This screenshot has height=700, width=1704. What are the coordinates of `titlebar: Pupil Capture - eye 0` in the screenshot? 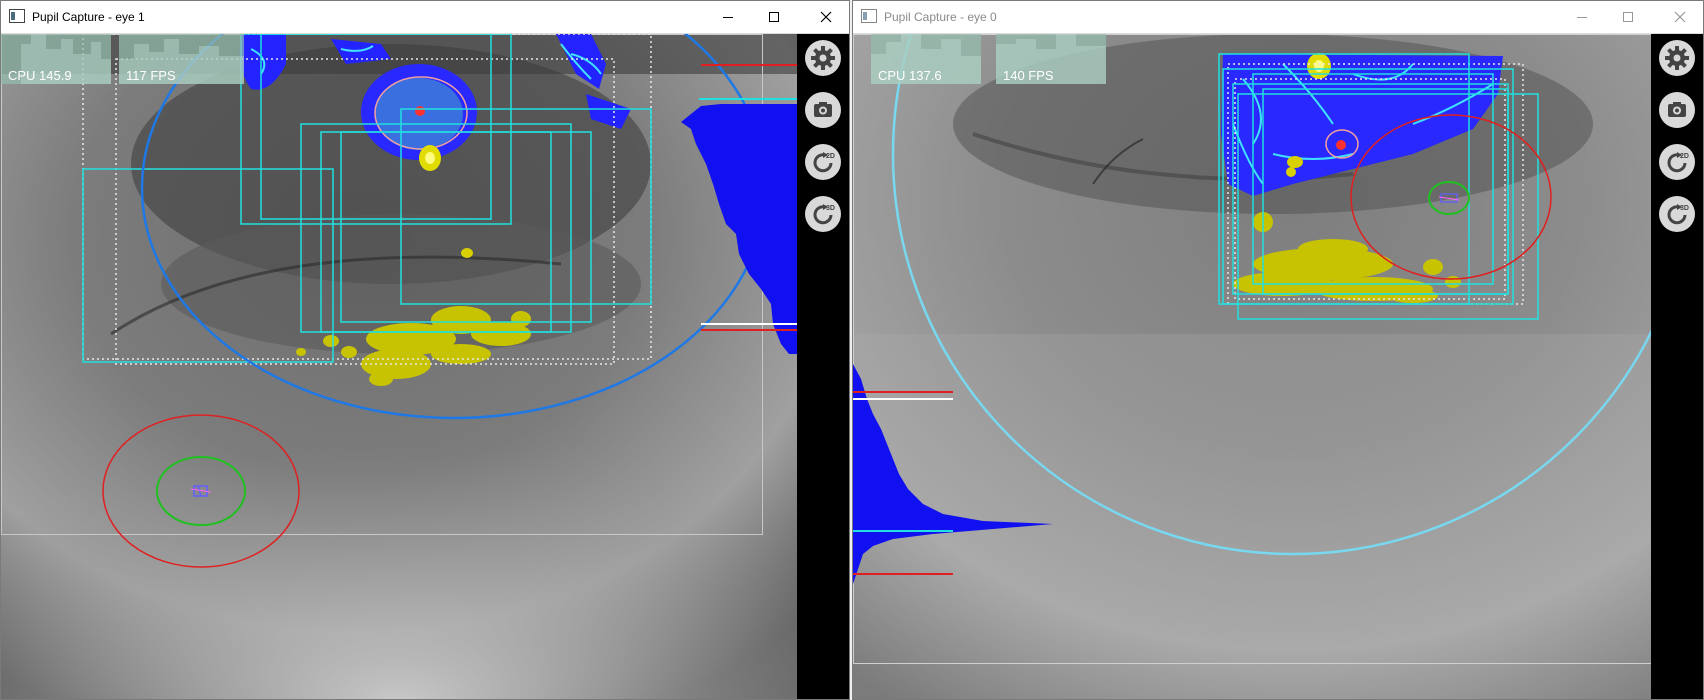 It's located at (1278, 17).